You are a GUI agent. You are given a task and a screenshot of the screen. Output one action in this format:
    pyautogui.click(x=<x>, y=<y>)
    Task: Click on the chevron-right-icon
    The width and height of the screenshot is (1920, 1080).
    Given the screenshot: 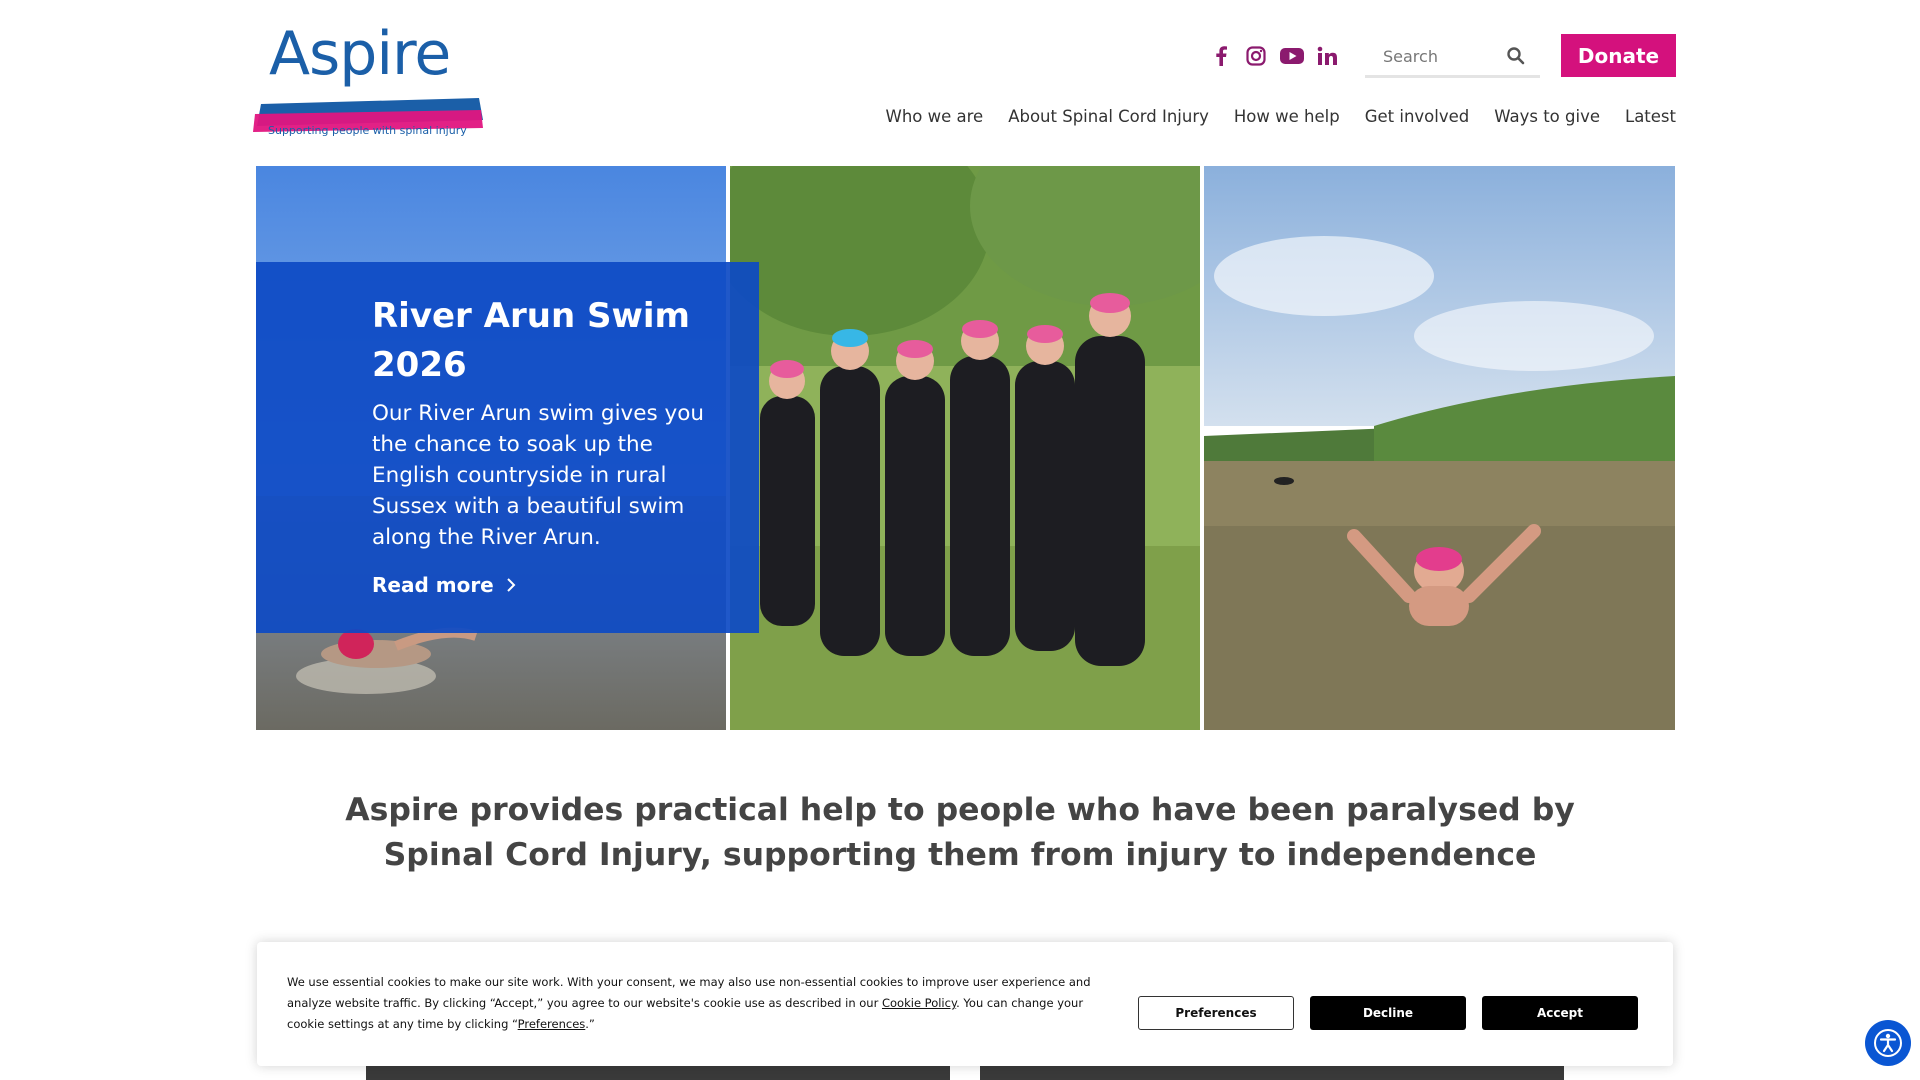 What is the action you would take?
    pyautogui.click(x=511, y=585)
    